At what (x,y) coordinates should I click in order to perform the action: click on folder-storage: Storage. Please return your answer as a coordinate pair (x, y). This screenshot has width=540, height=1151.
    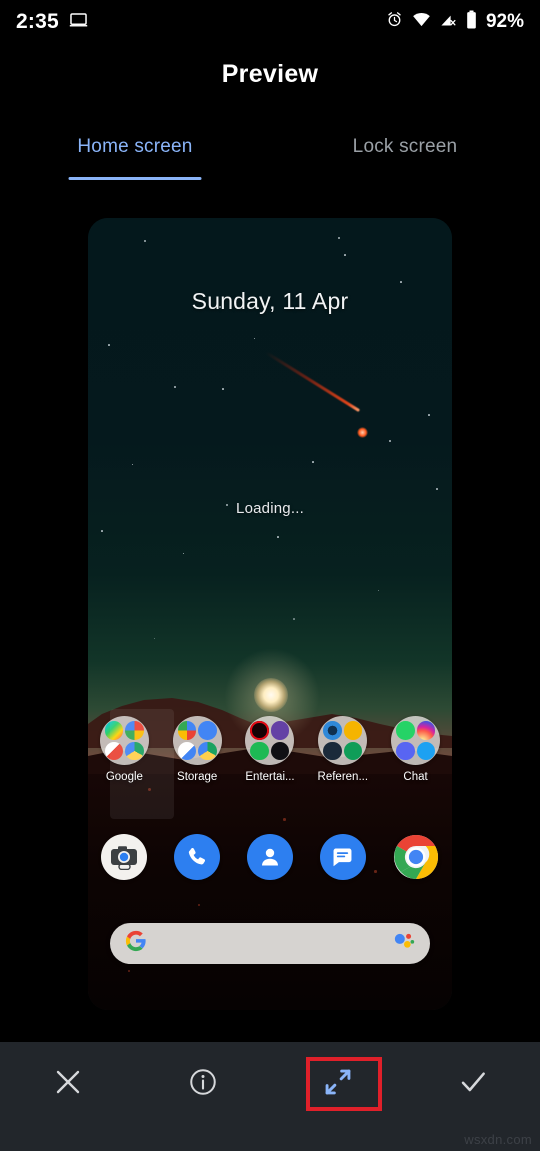
    Looking at the image, I should click on (197, 749).